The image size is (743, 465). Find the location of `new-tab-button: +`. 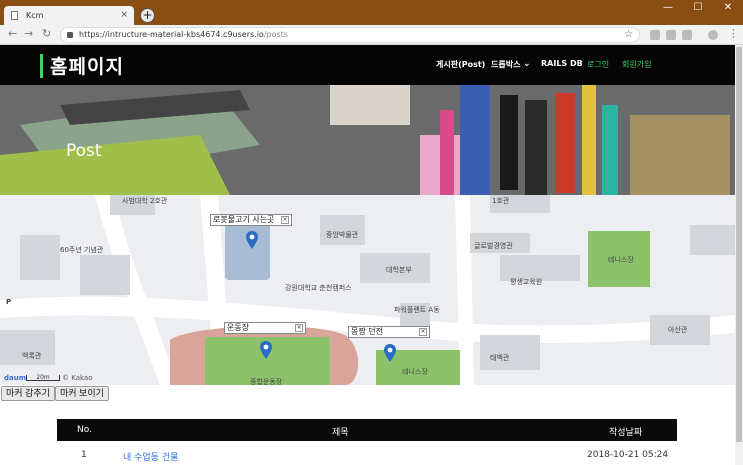

new-tab-button: + is located at coordinates (147, 15).